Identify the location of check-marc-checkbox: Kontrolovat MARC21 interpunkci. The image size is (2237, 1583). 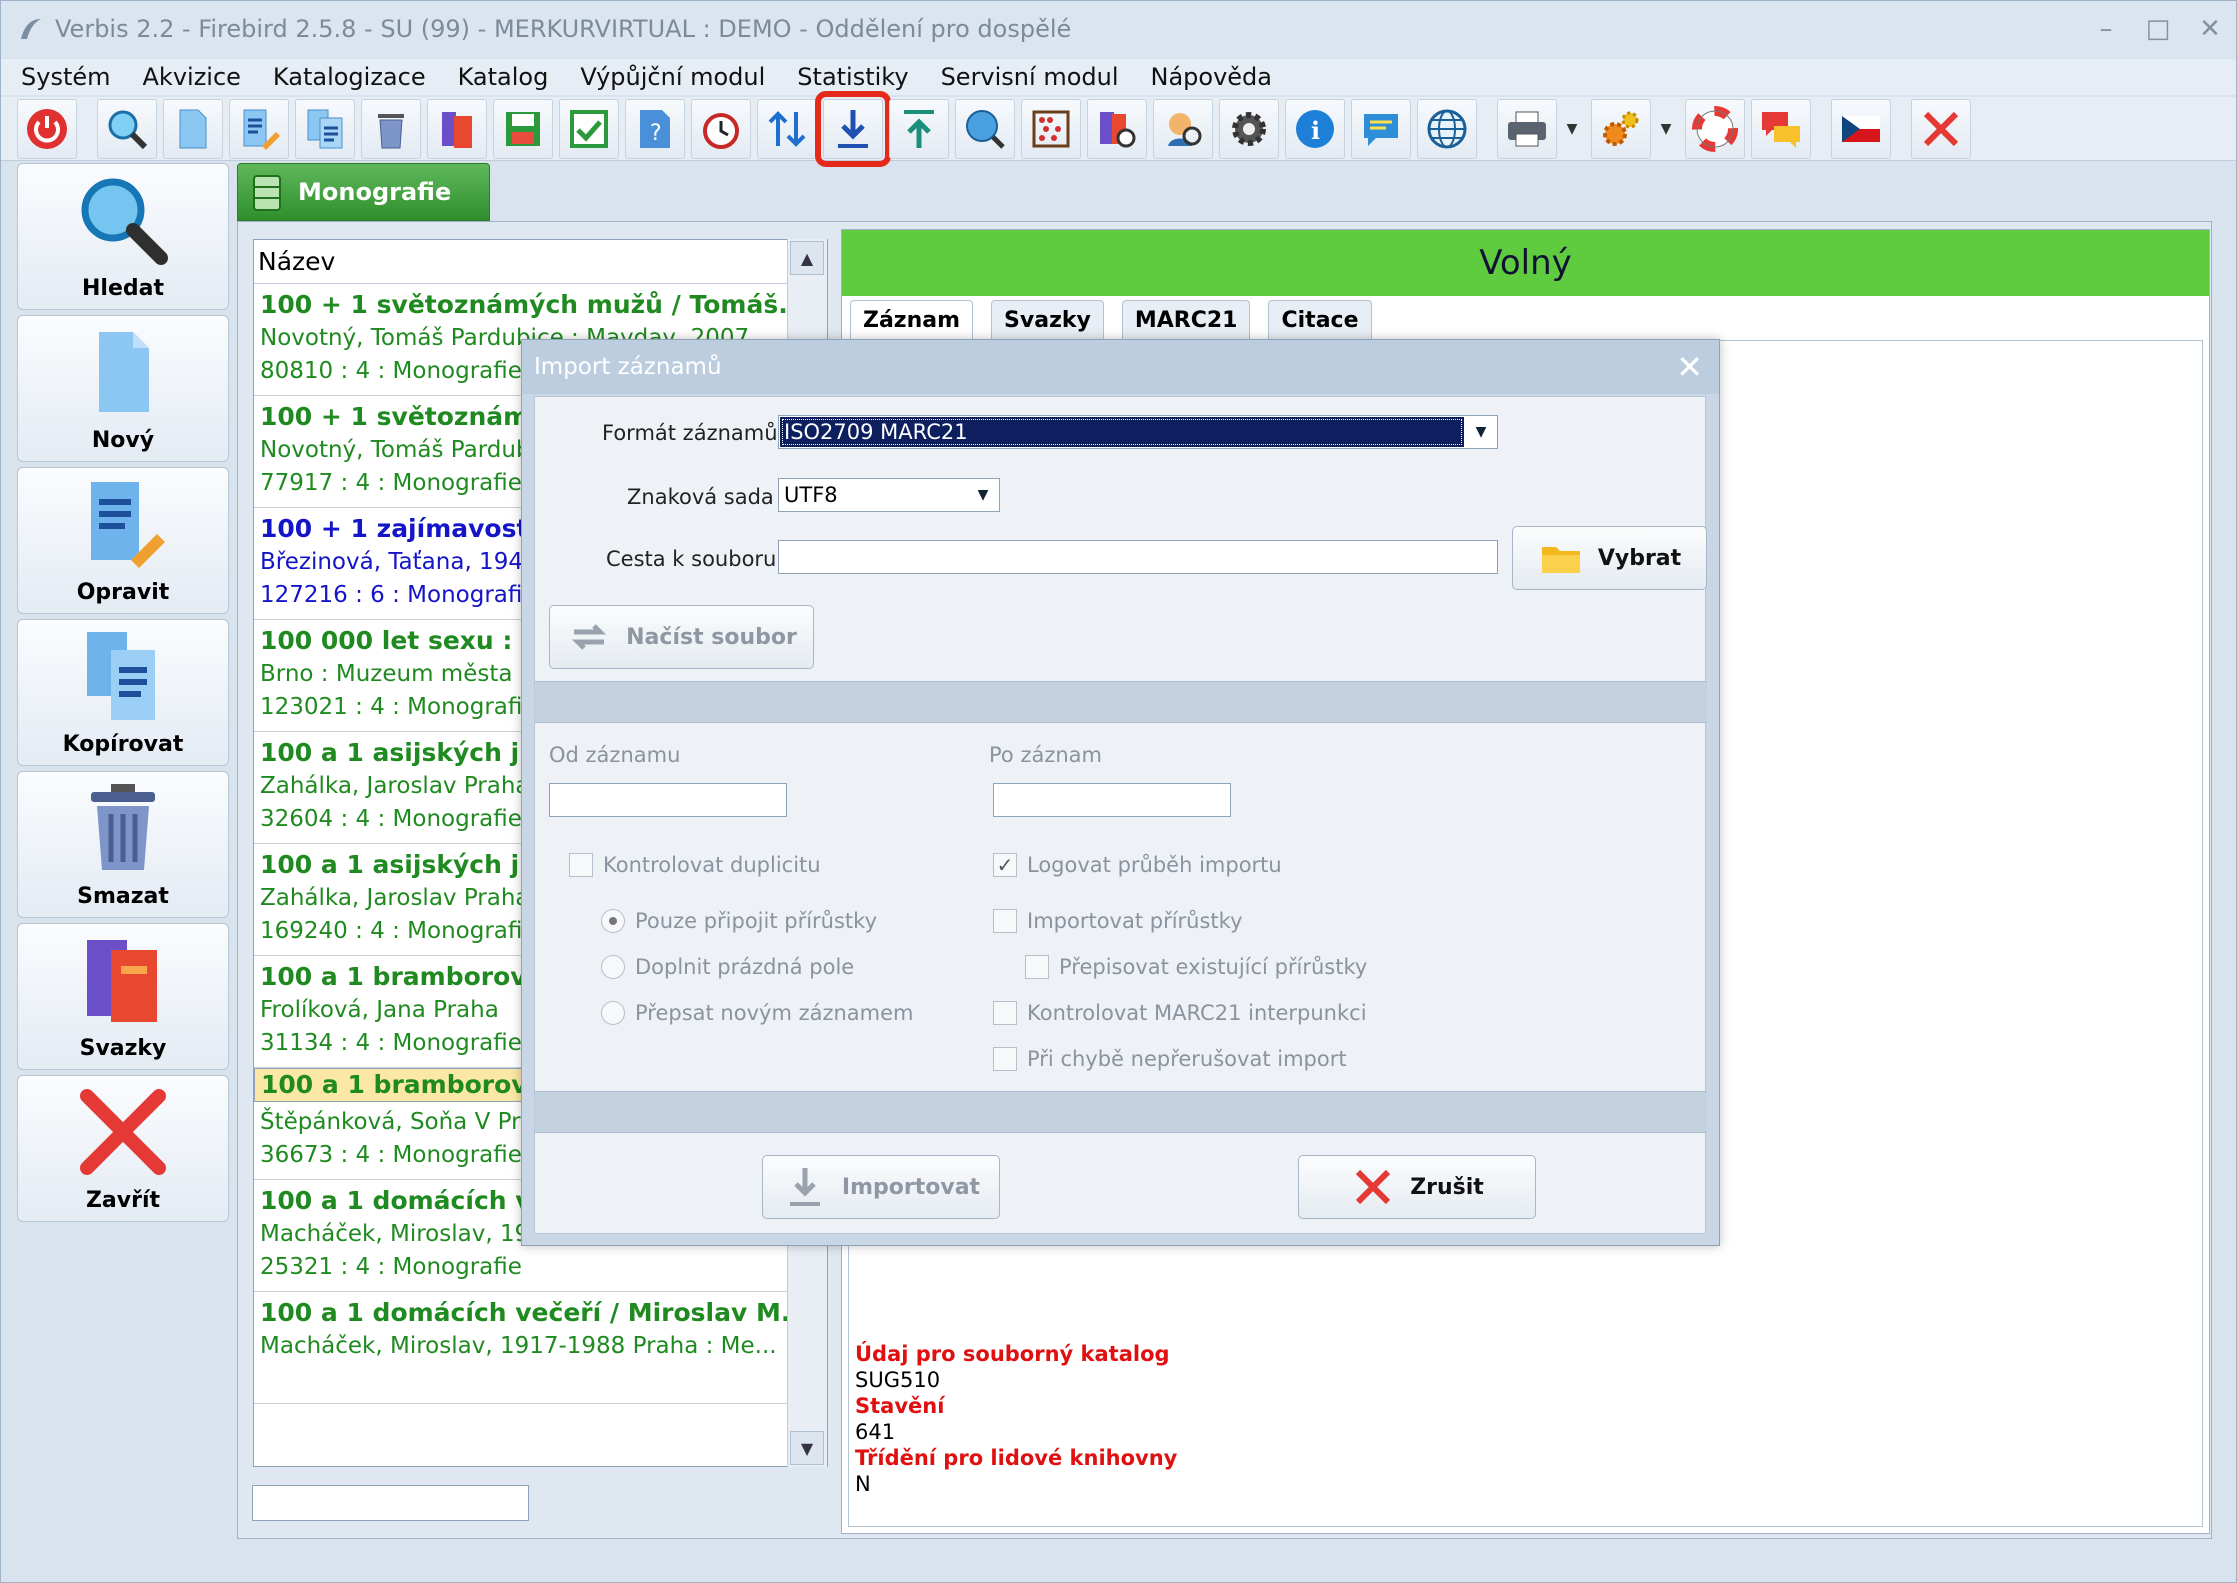
(1180, 1013).